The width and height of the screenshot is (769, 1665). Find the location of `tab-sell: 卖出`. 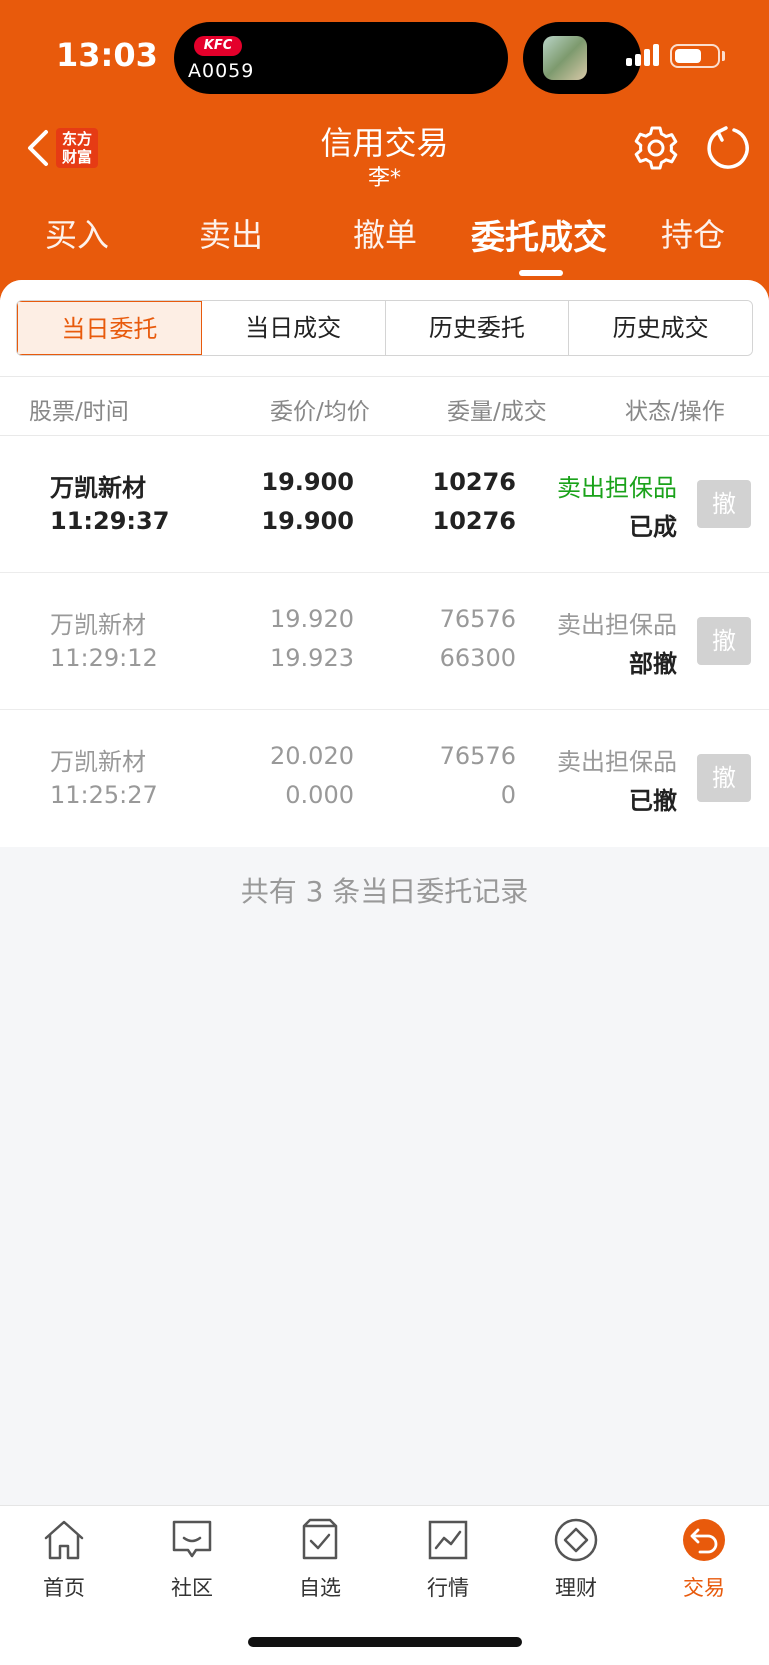

tab-sell: 卖出 is located at coordinates (231, 233).